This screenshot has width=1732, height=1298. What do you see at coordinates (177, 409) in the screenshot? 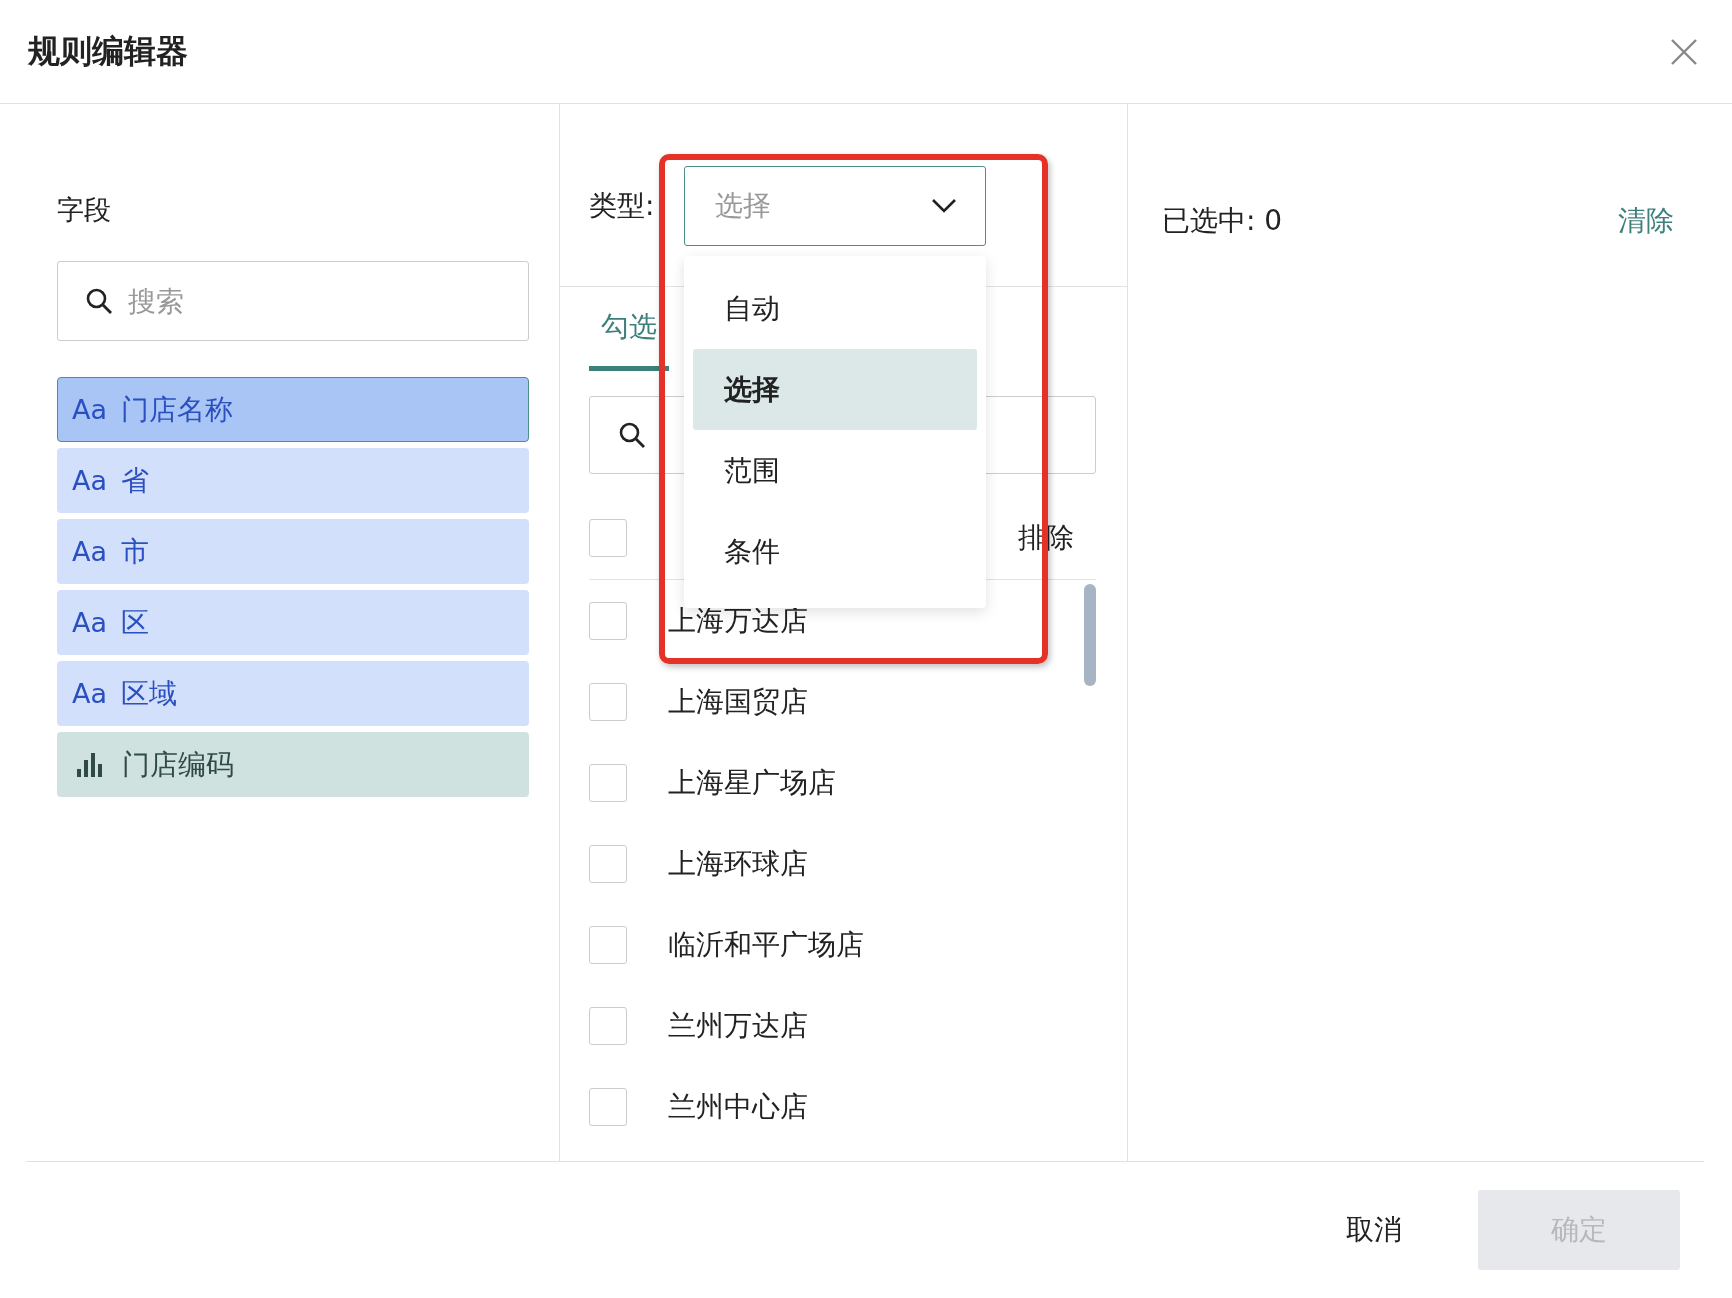
I see `field-name: 门店名称` at bounding box center [177, 409].